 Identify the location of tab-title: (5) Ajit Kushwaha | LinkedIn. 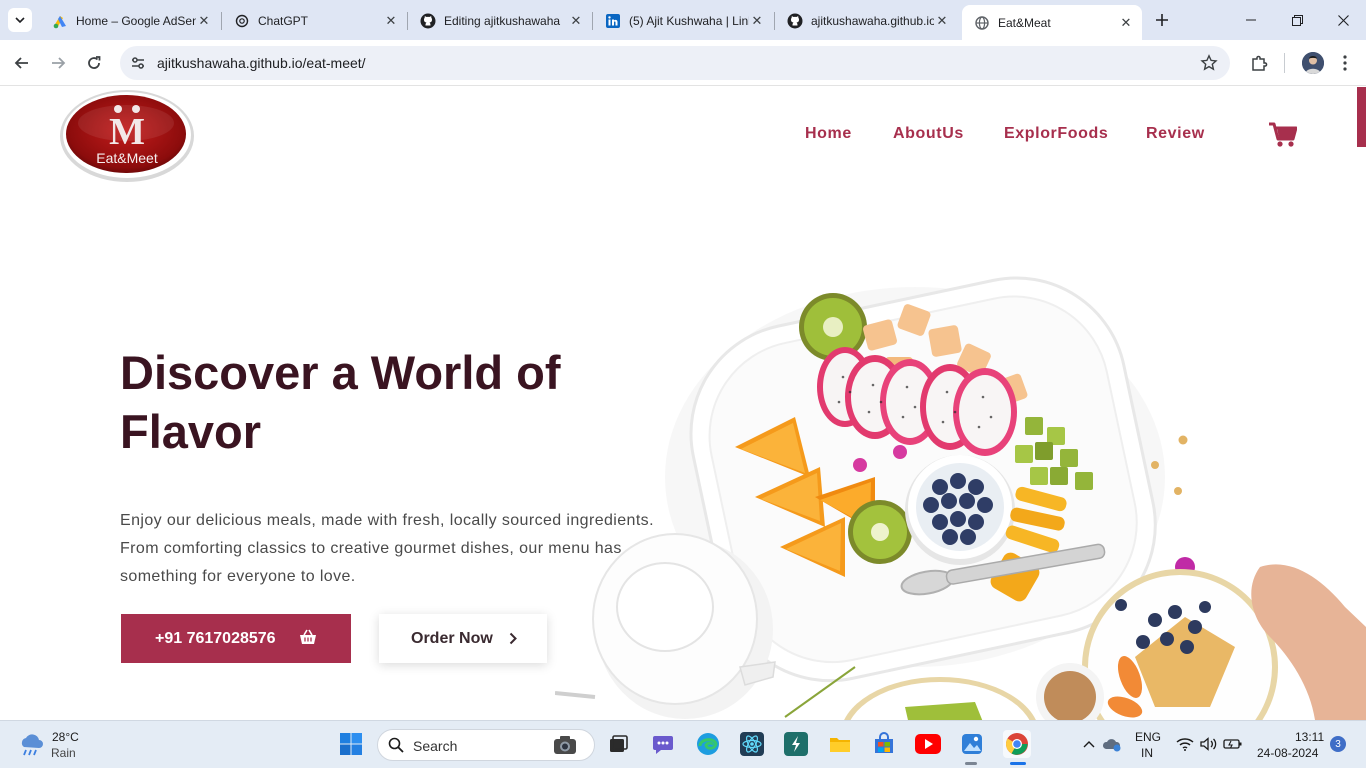
(689, 20).